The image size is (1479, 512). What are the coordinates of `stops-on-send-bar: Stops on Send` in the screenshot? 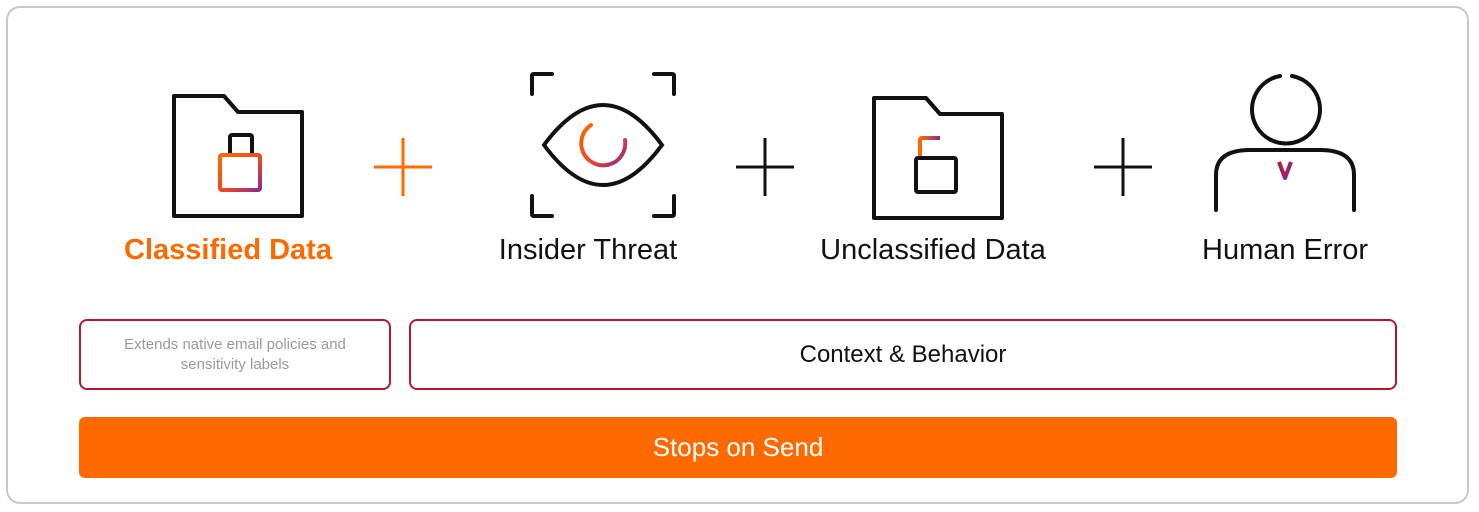 It's located at (738, 447).